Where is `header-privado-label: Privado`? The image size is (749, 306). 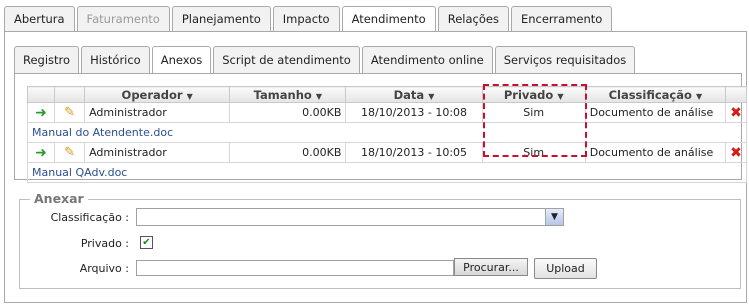
header-privado-label: Privado is located at coordinates (528, 94).